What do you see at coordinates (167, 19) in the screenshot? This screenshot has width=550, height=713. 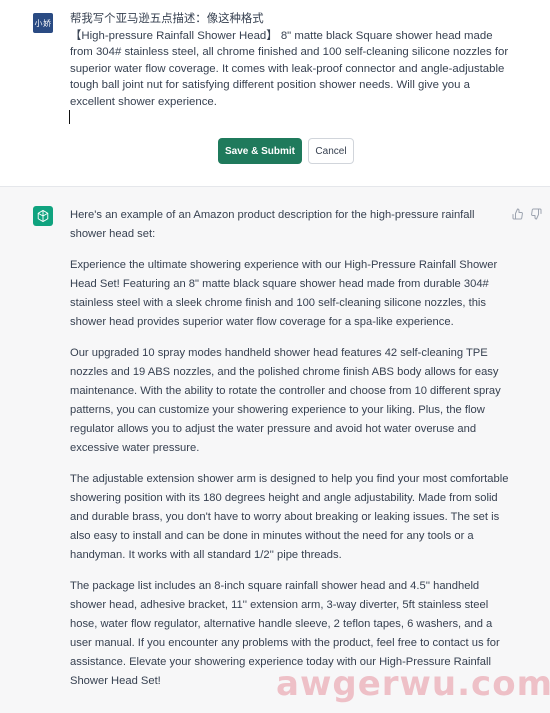 I see `user-message-line-1: 帮我写个亚马逊五点描述：像这种格式` at bounding box center [167, 19].